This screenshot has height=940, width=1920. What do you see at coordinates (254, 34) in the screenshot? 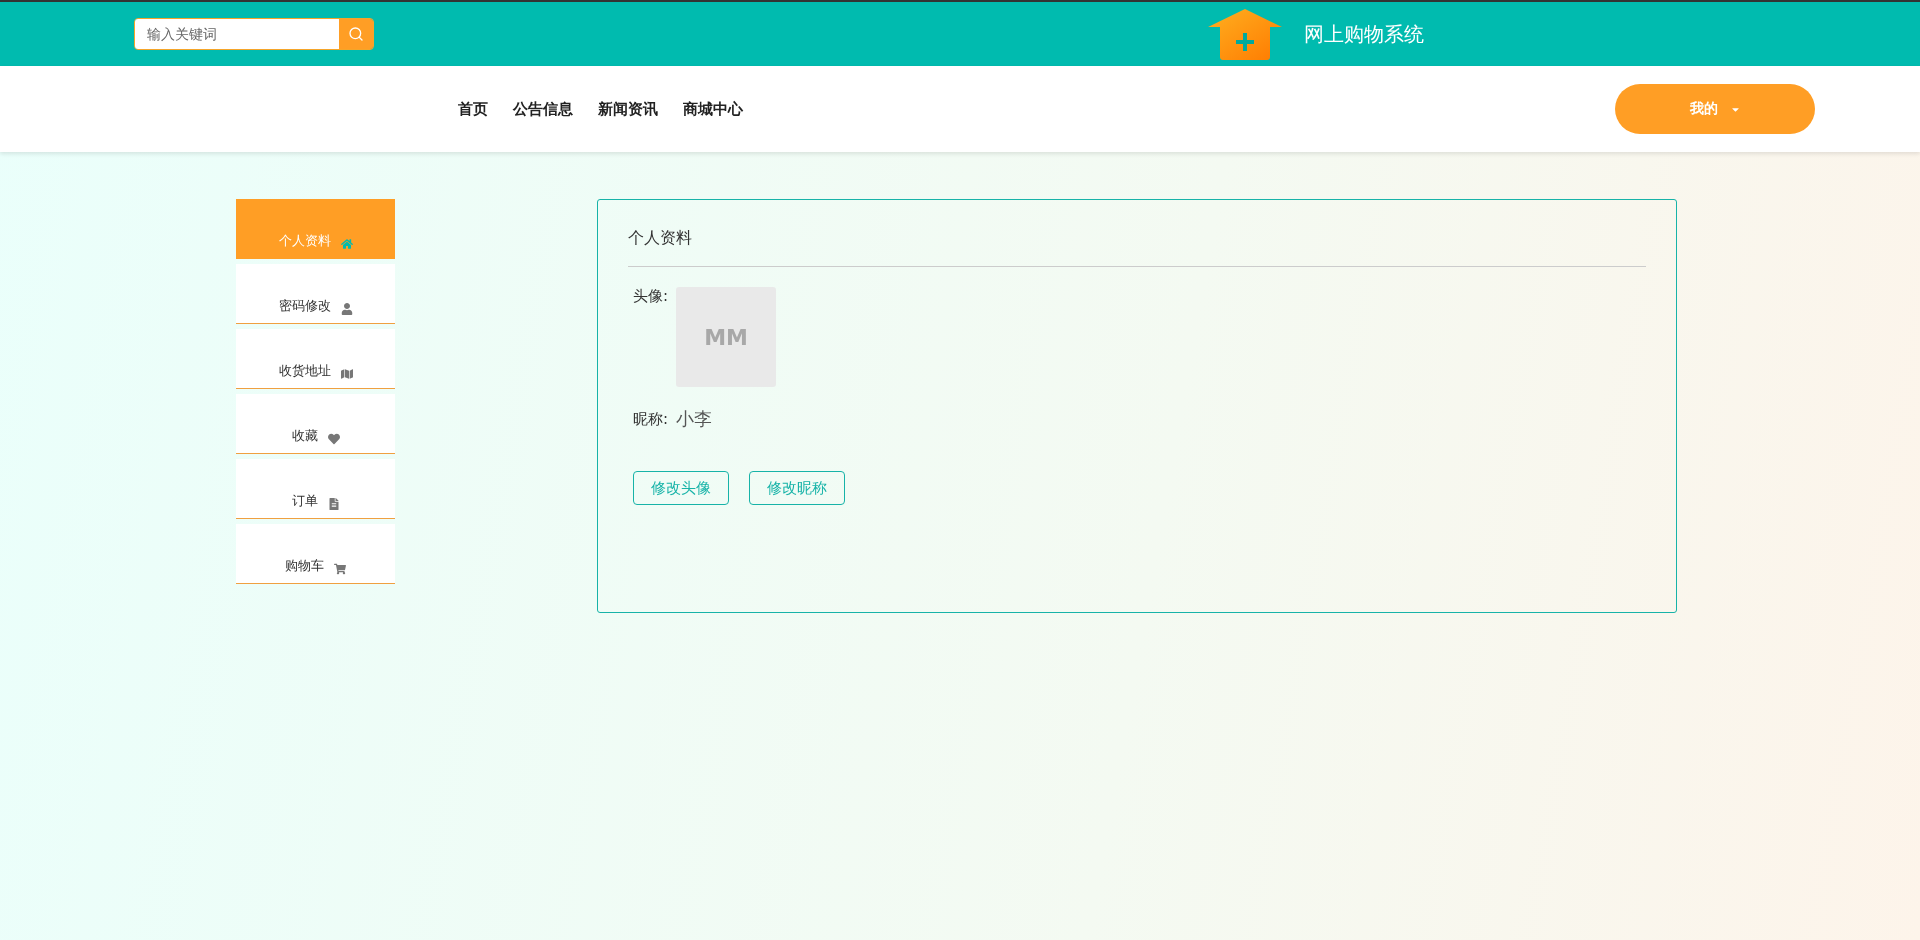
I see `search-field: 输入关键词` at bounding box center [254, 34].